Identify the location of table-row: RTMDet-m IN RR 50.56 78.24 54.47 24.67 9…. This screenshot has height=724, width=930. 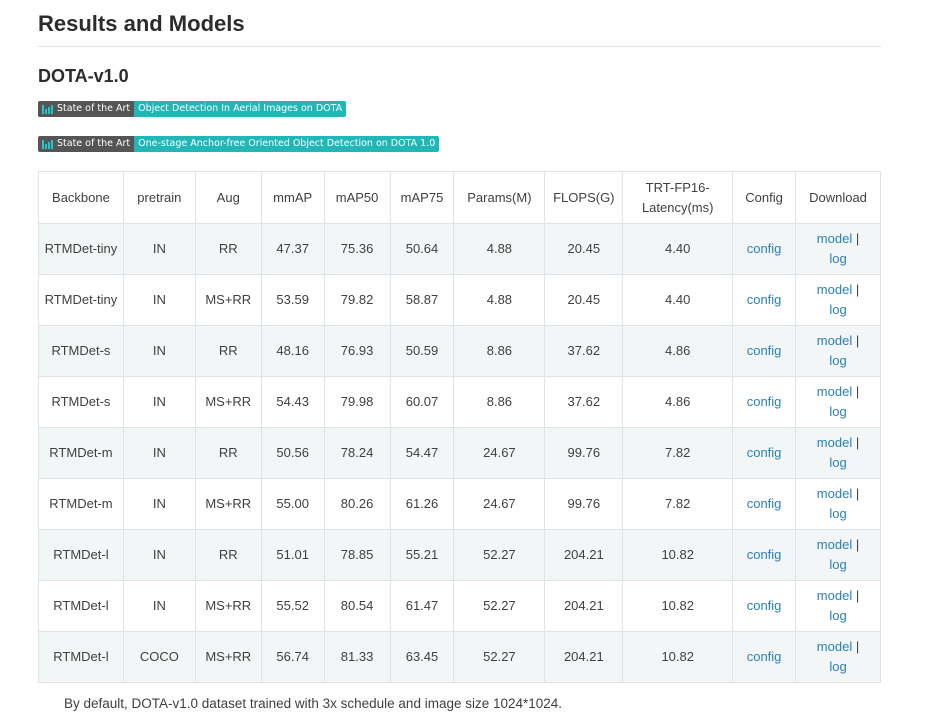
(459, 453).